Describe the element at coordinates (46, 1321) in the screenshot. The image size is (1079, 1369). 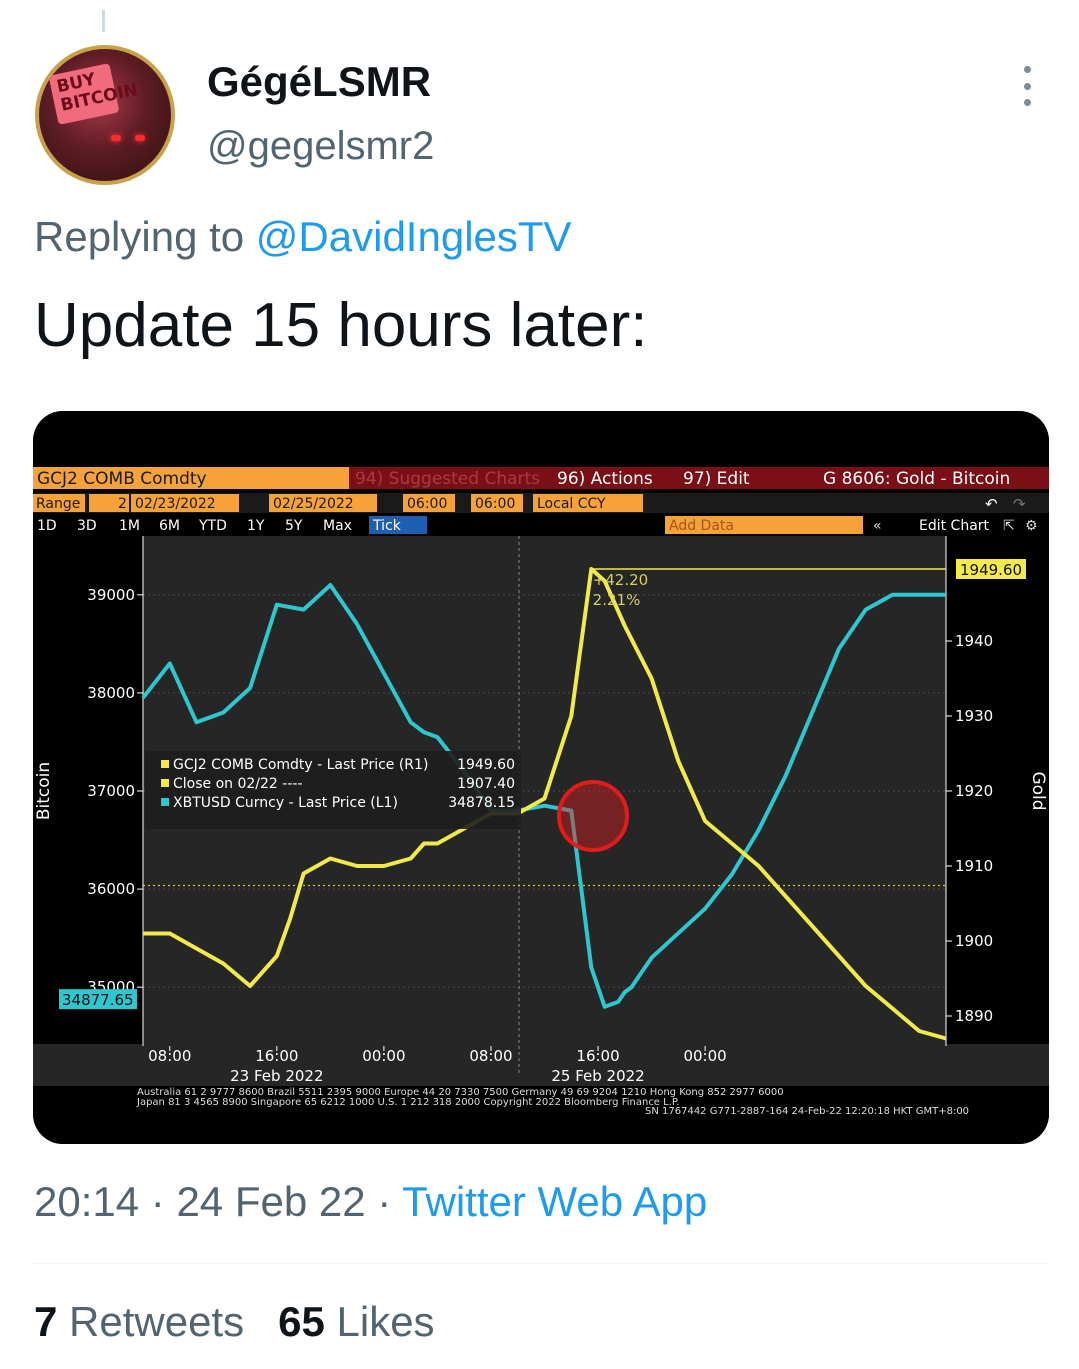
I see `retweets-count: 7` at that location.